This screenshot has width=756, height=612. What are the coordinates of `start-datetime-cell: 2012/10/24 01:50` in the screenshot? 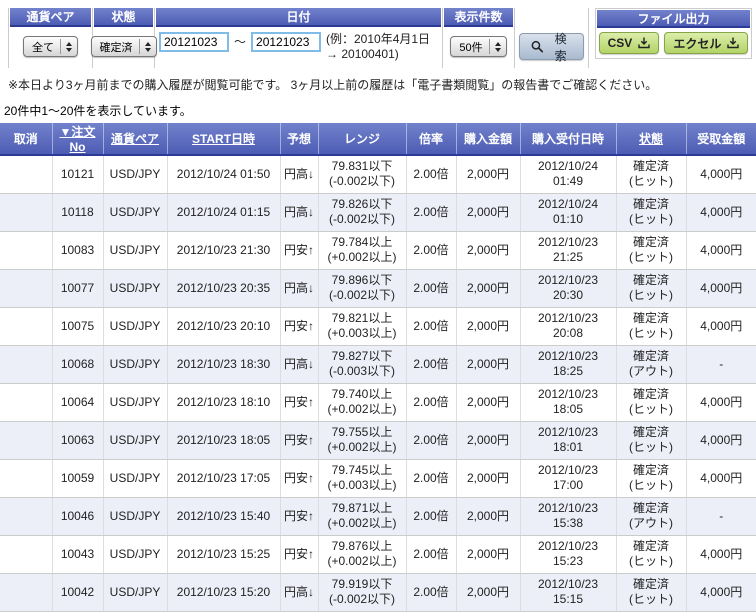 It's located at (223, 174).